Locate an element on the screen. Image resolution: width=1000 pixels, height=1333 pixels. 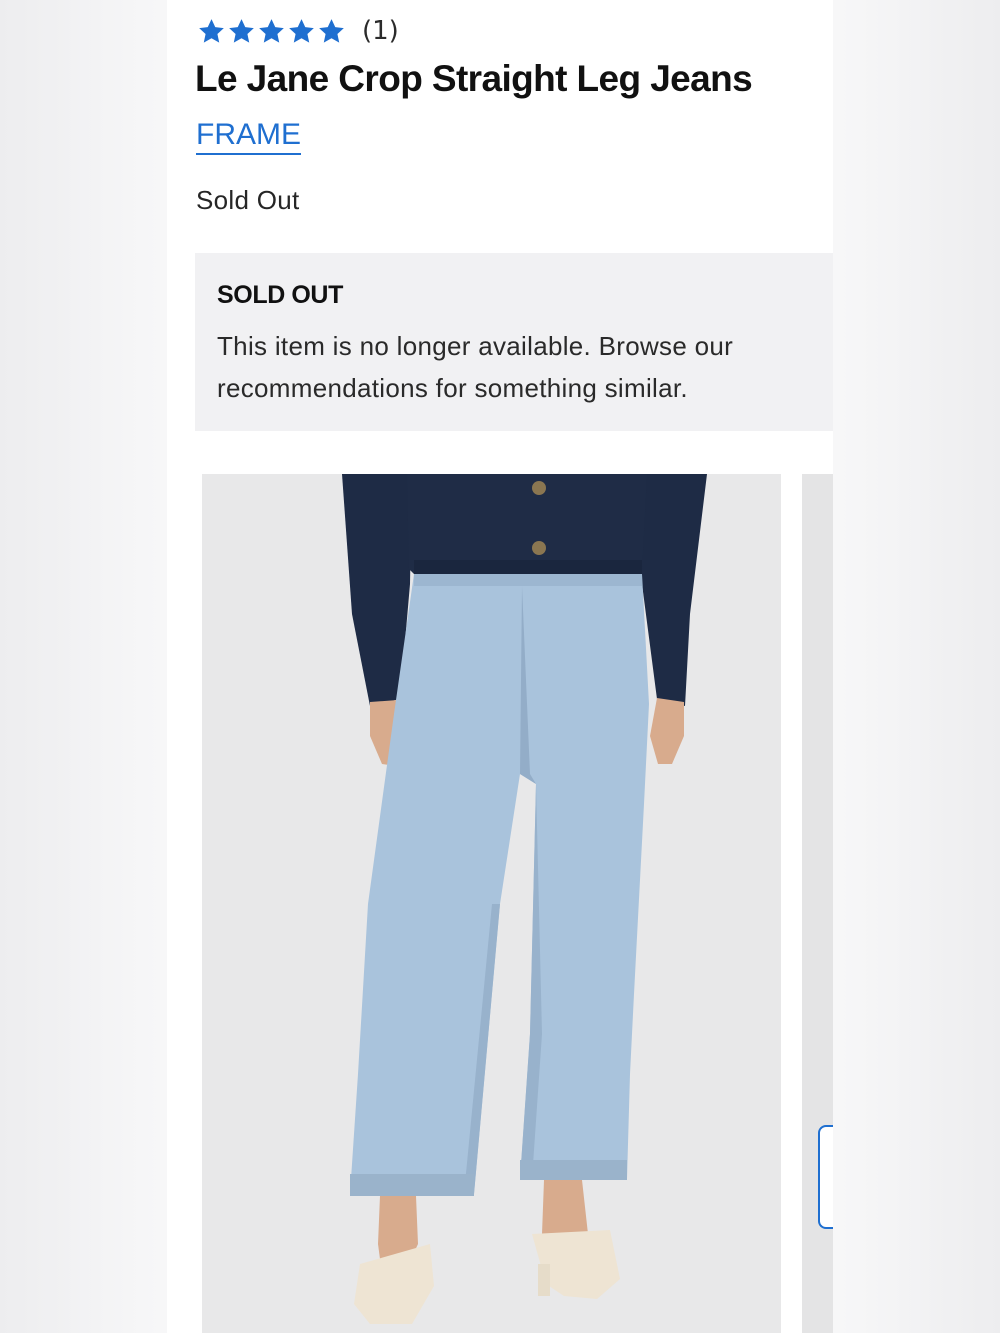
notice-heading: SOLD OUT is located at coordinates (280, 295).